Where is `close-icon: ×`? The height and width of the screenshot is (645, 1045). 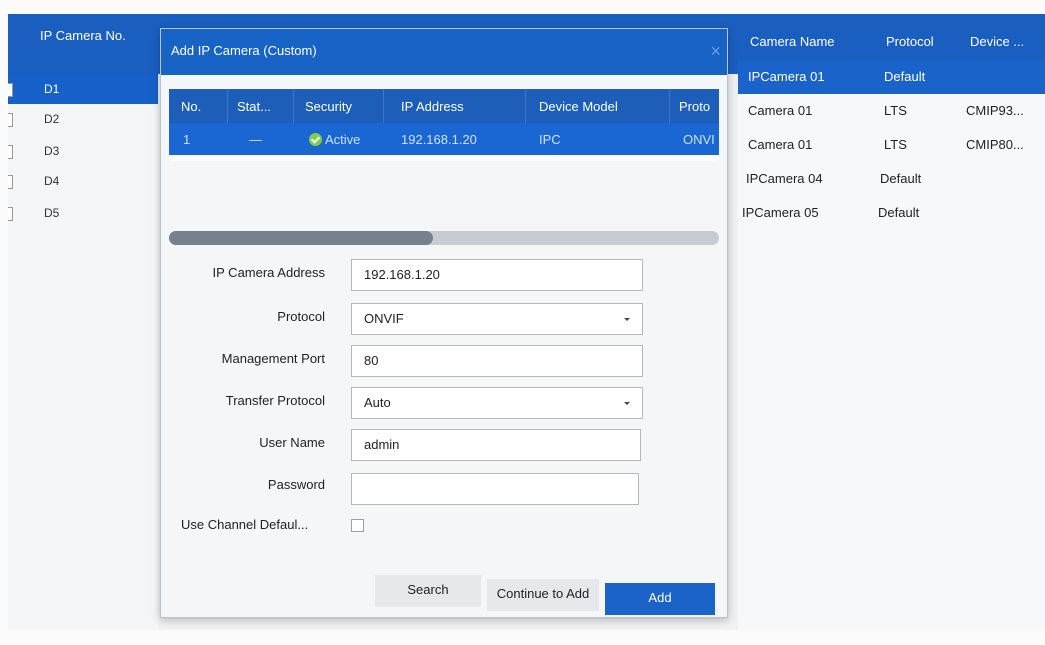
close-icon: × is located at coordinates (715, 51).